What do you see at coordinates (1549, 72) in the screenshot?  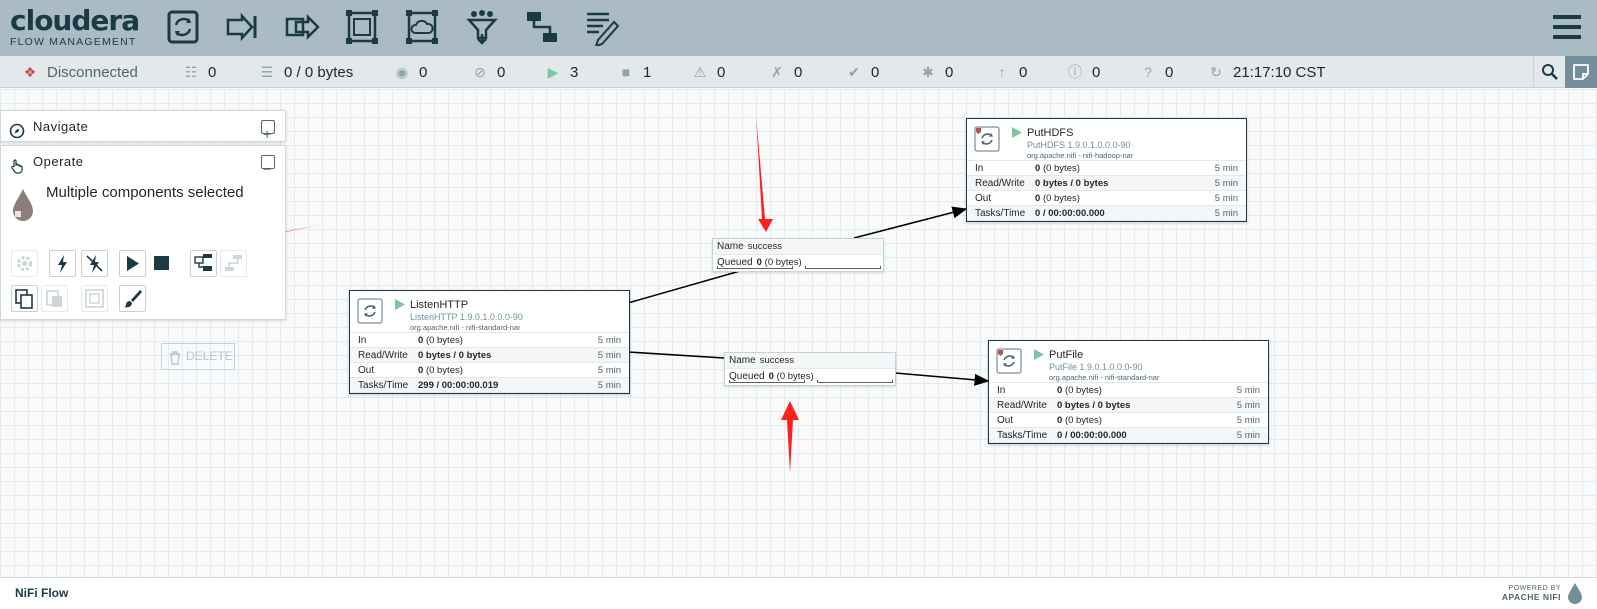 I see `search-icon` at bounding box center [1549, 72].